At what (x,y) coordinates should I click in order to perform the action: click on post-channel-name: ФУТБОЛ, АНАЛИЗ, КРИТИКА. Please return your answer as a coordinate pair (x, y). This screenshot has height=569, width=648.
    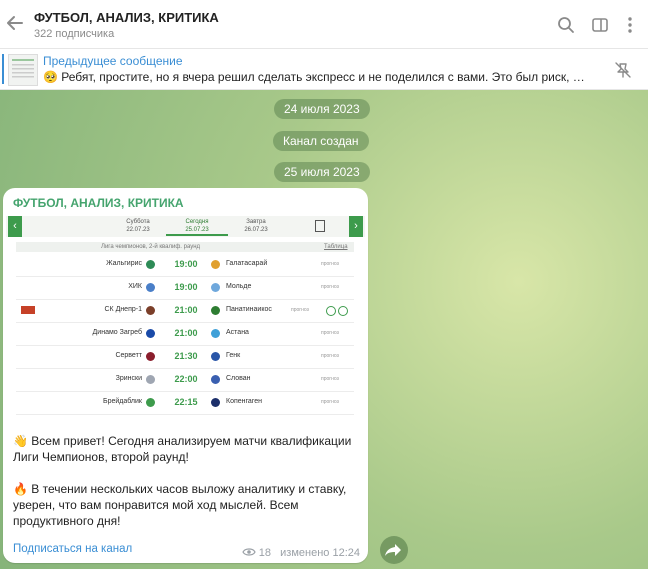
    Looking at the image, I should click on (98, 203).